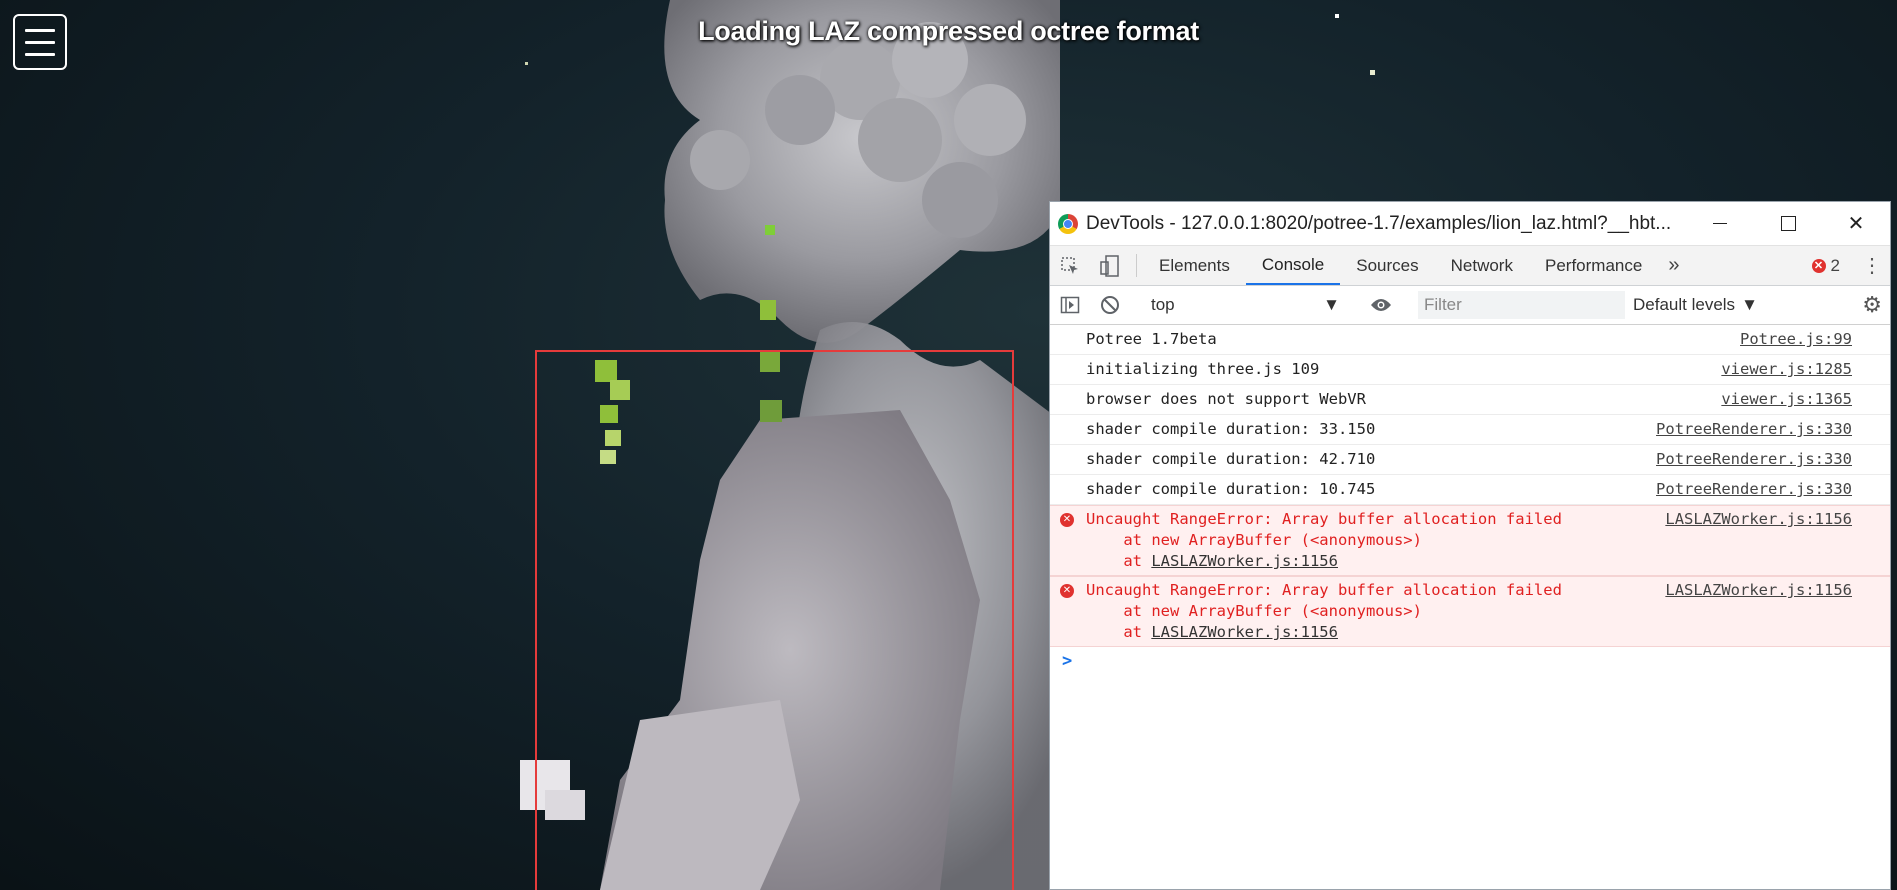  What do you see at coordinates (1136, 265) in the screenshot?
I see `toolbar-divider` at bounding box center [1136, 265].